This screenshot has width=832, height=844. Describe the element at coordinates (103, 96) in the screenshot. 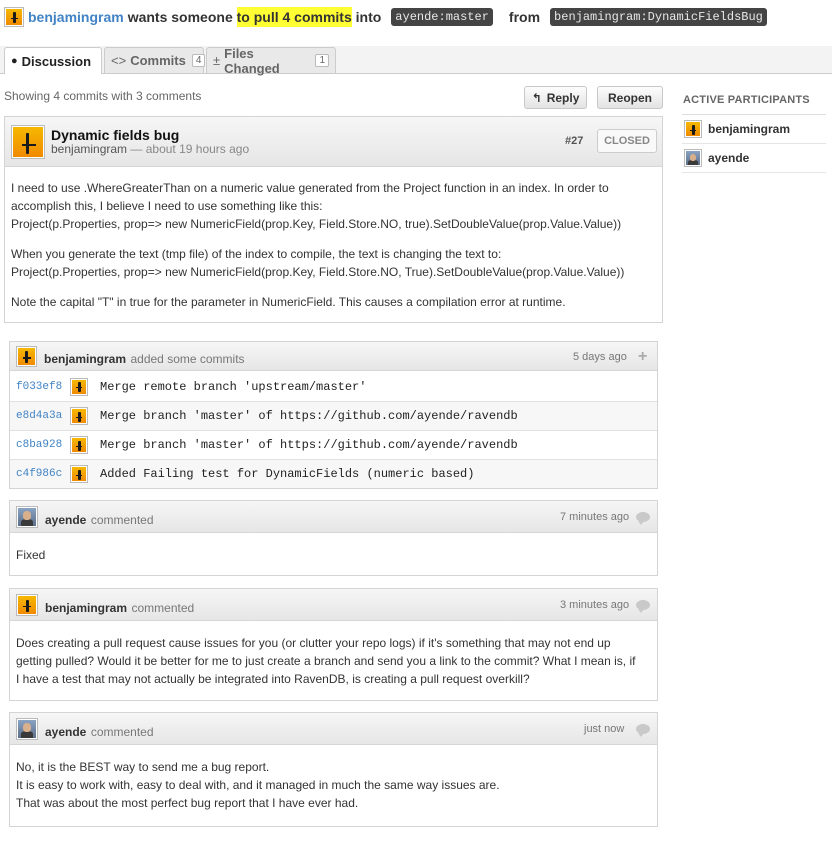

I see `commits-summary: Showing 4 commits with 3 comments` at that location.